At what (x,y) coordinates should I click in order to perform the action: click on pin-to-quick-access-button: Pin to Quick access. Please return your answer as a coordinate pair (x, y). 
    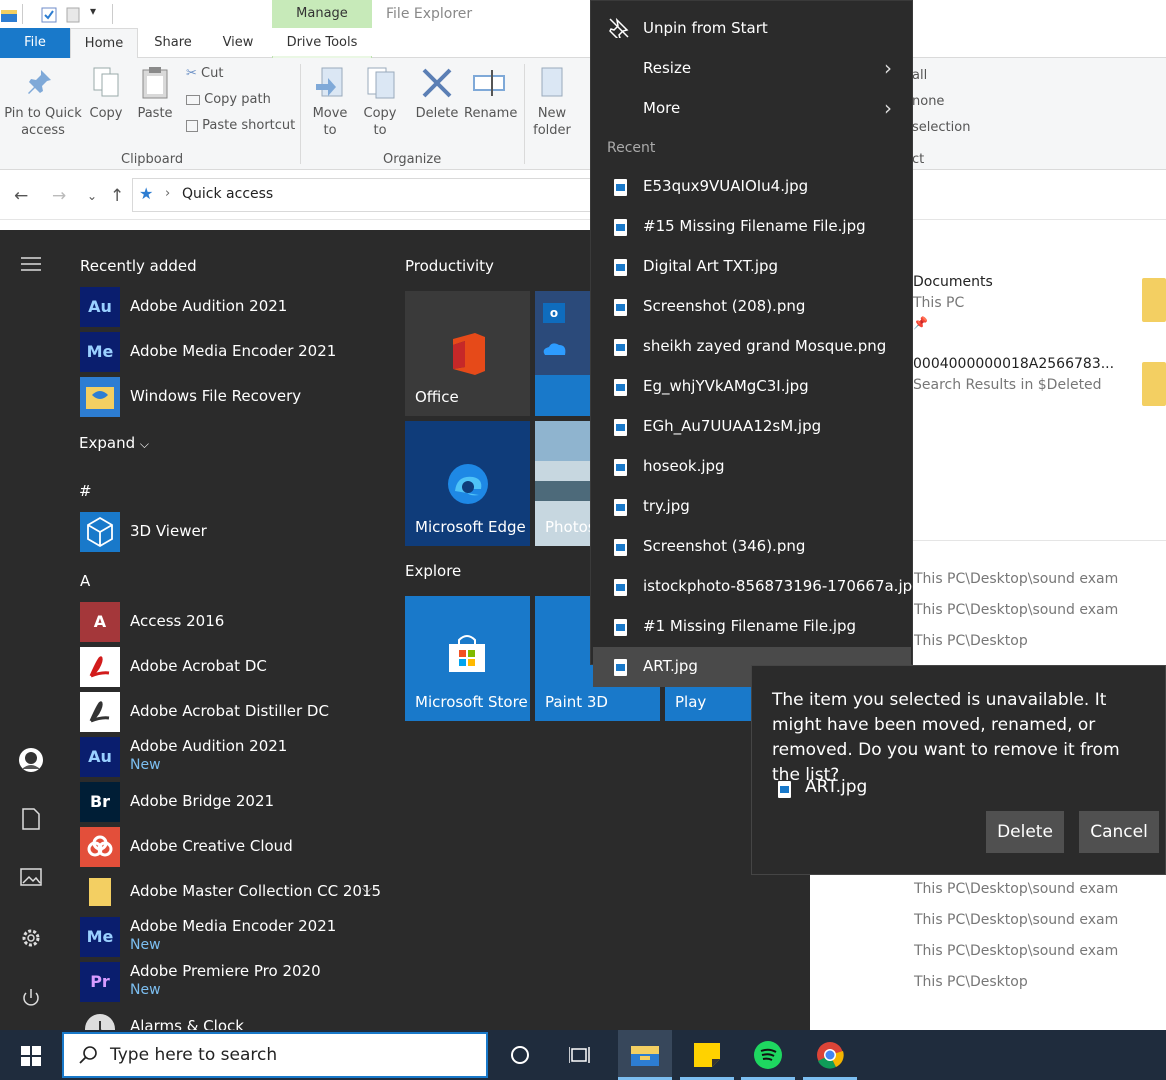
    Looking at the image, I should click on (43, 102).